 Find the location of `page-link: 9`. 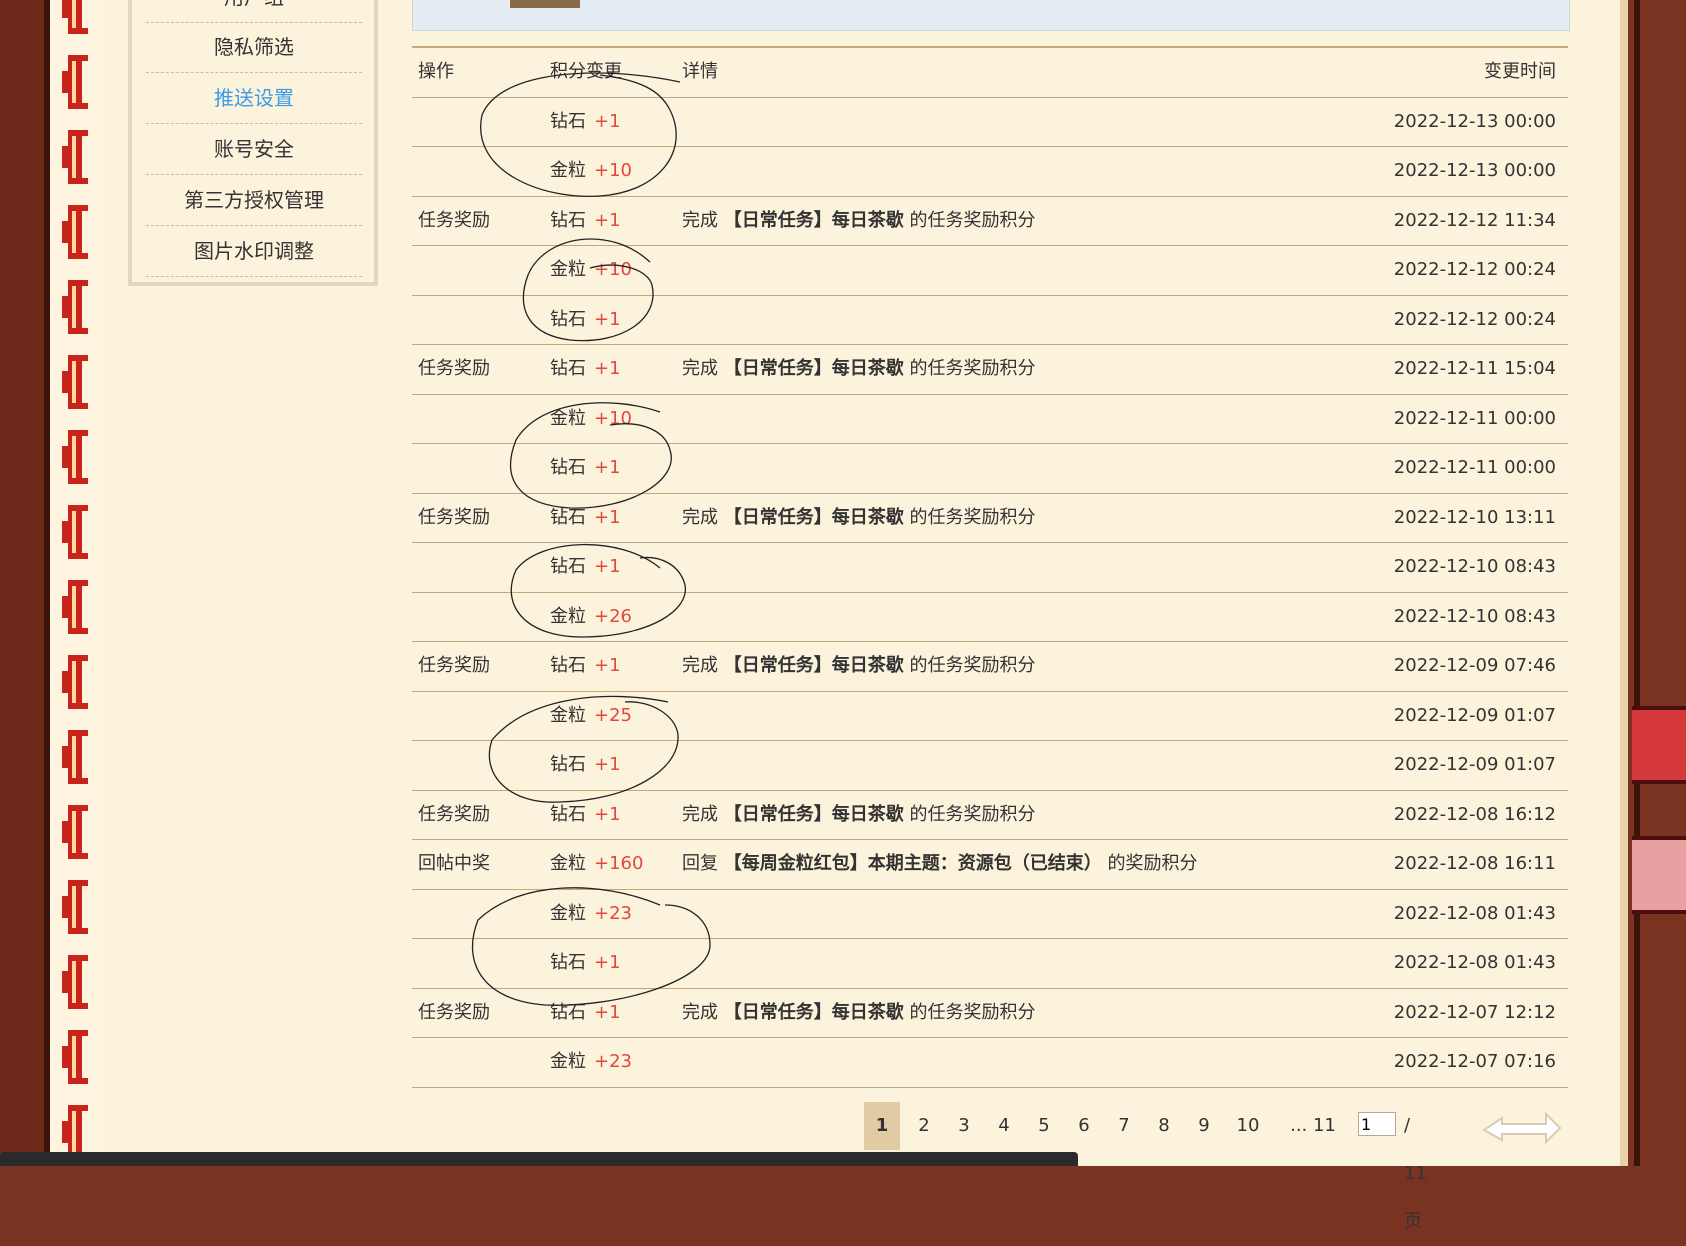

page-link: 9 is located at coordinates (1204, 1126).